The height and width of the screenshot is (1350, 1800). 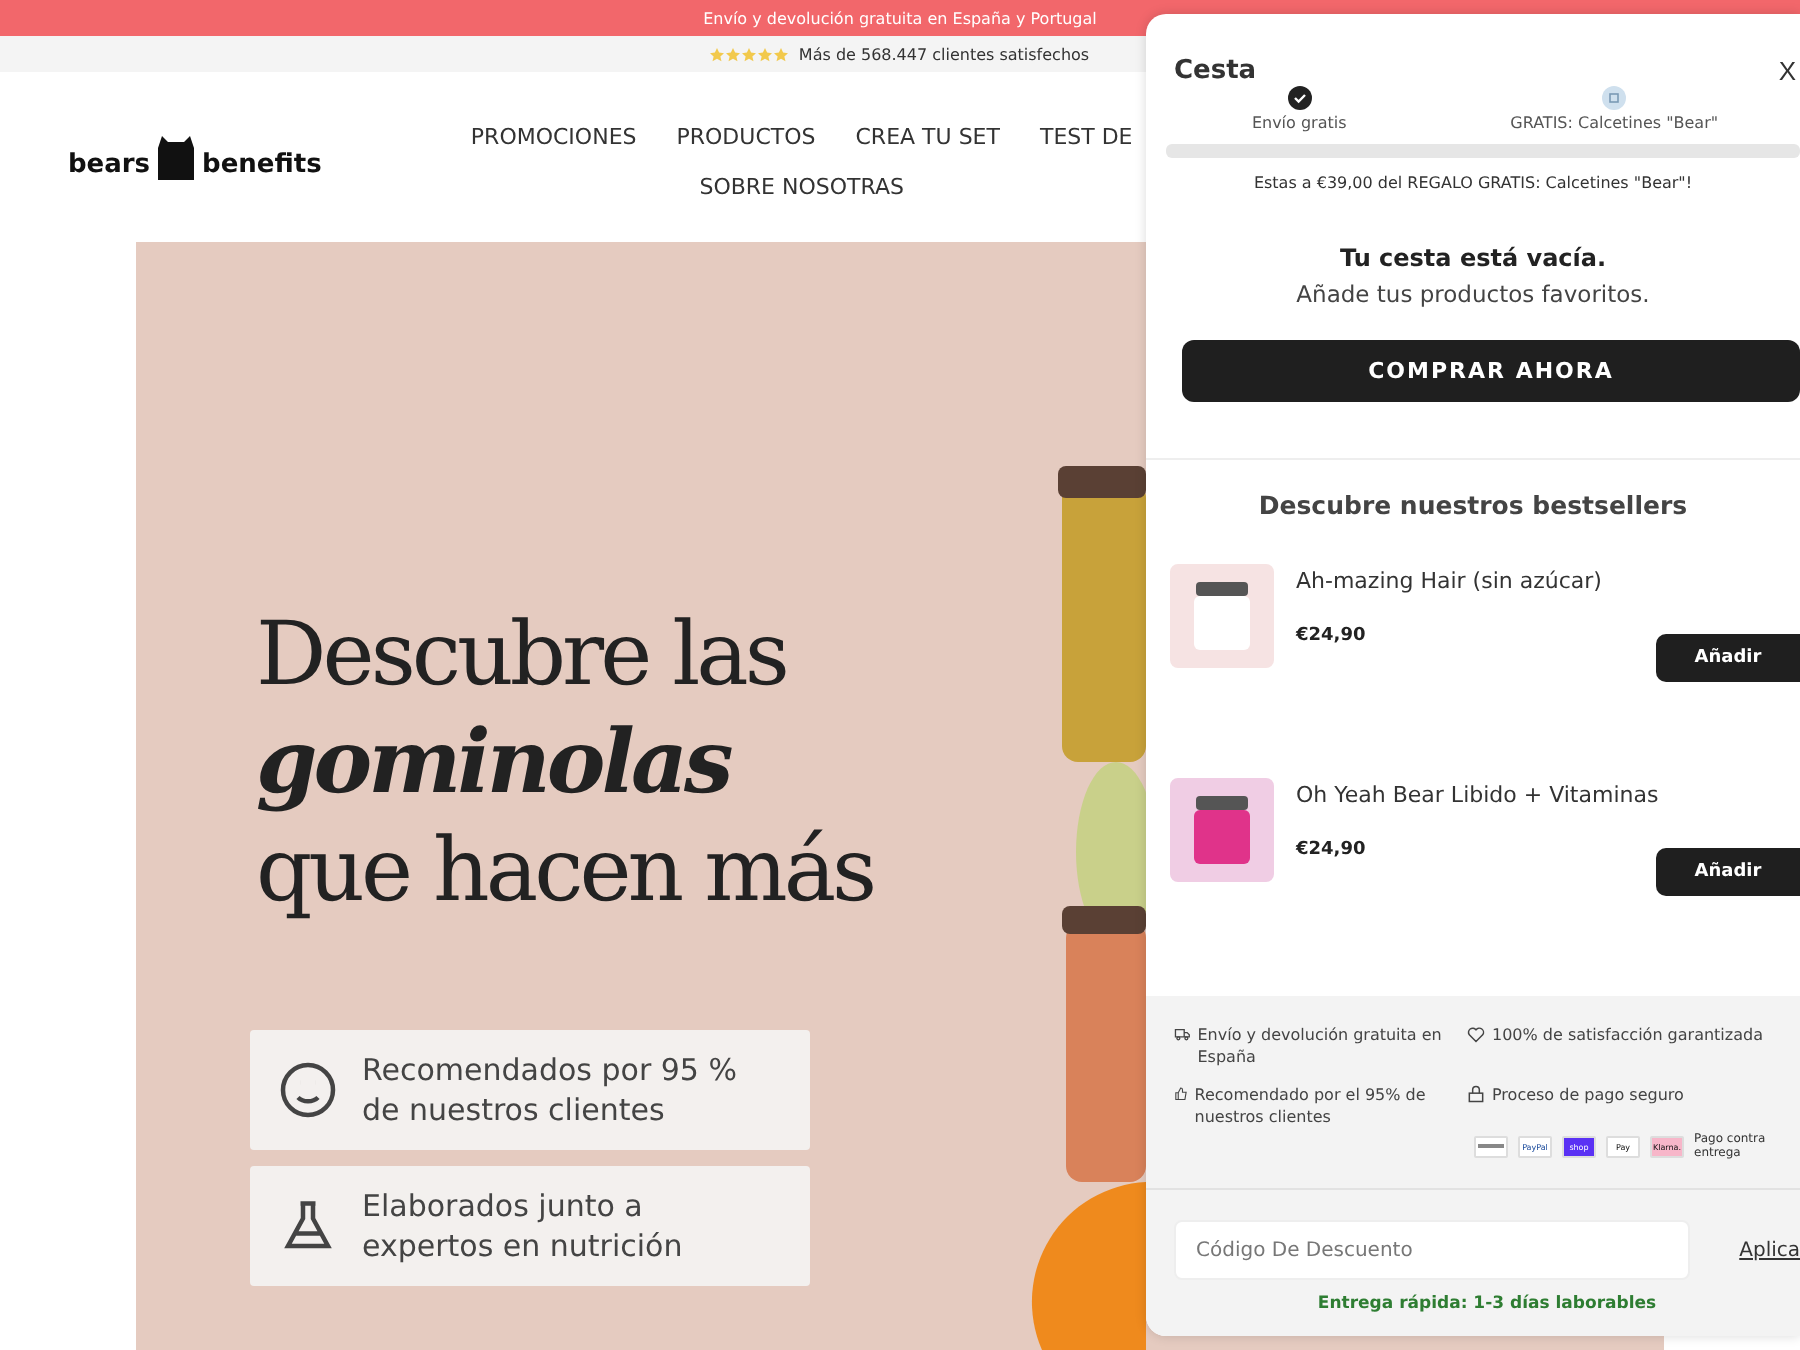 I want to click on milestone-label: Envío gratis, so click(x=1299, y=123).